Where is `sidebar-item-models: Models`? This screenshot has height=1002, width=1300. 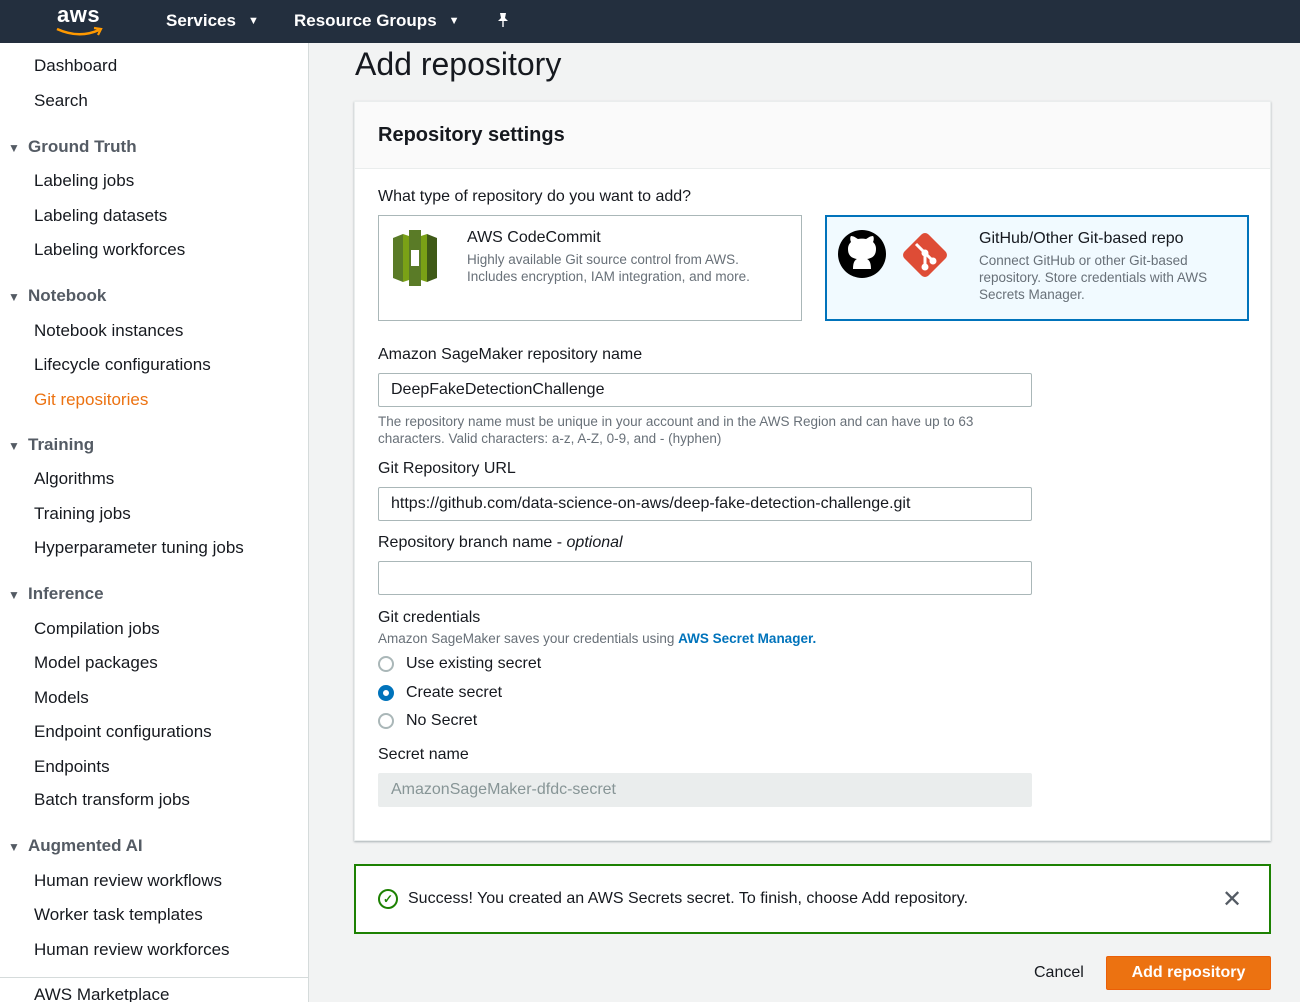
sidebar-item-models: Models is located at coordinates (61, 698).